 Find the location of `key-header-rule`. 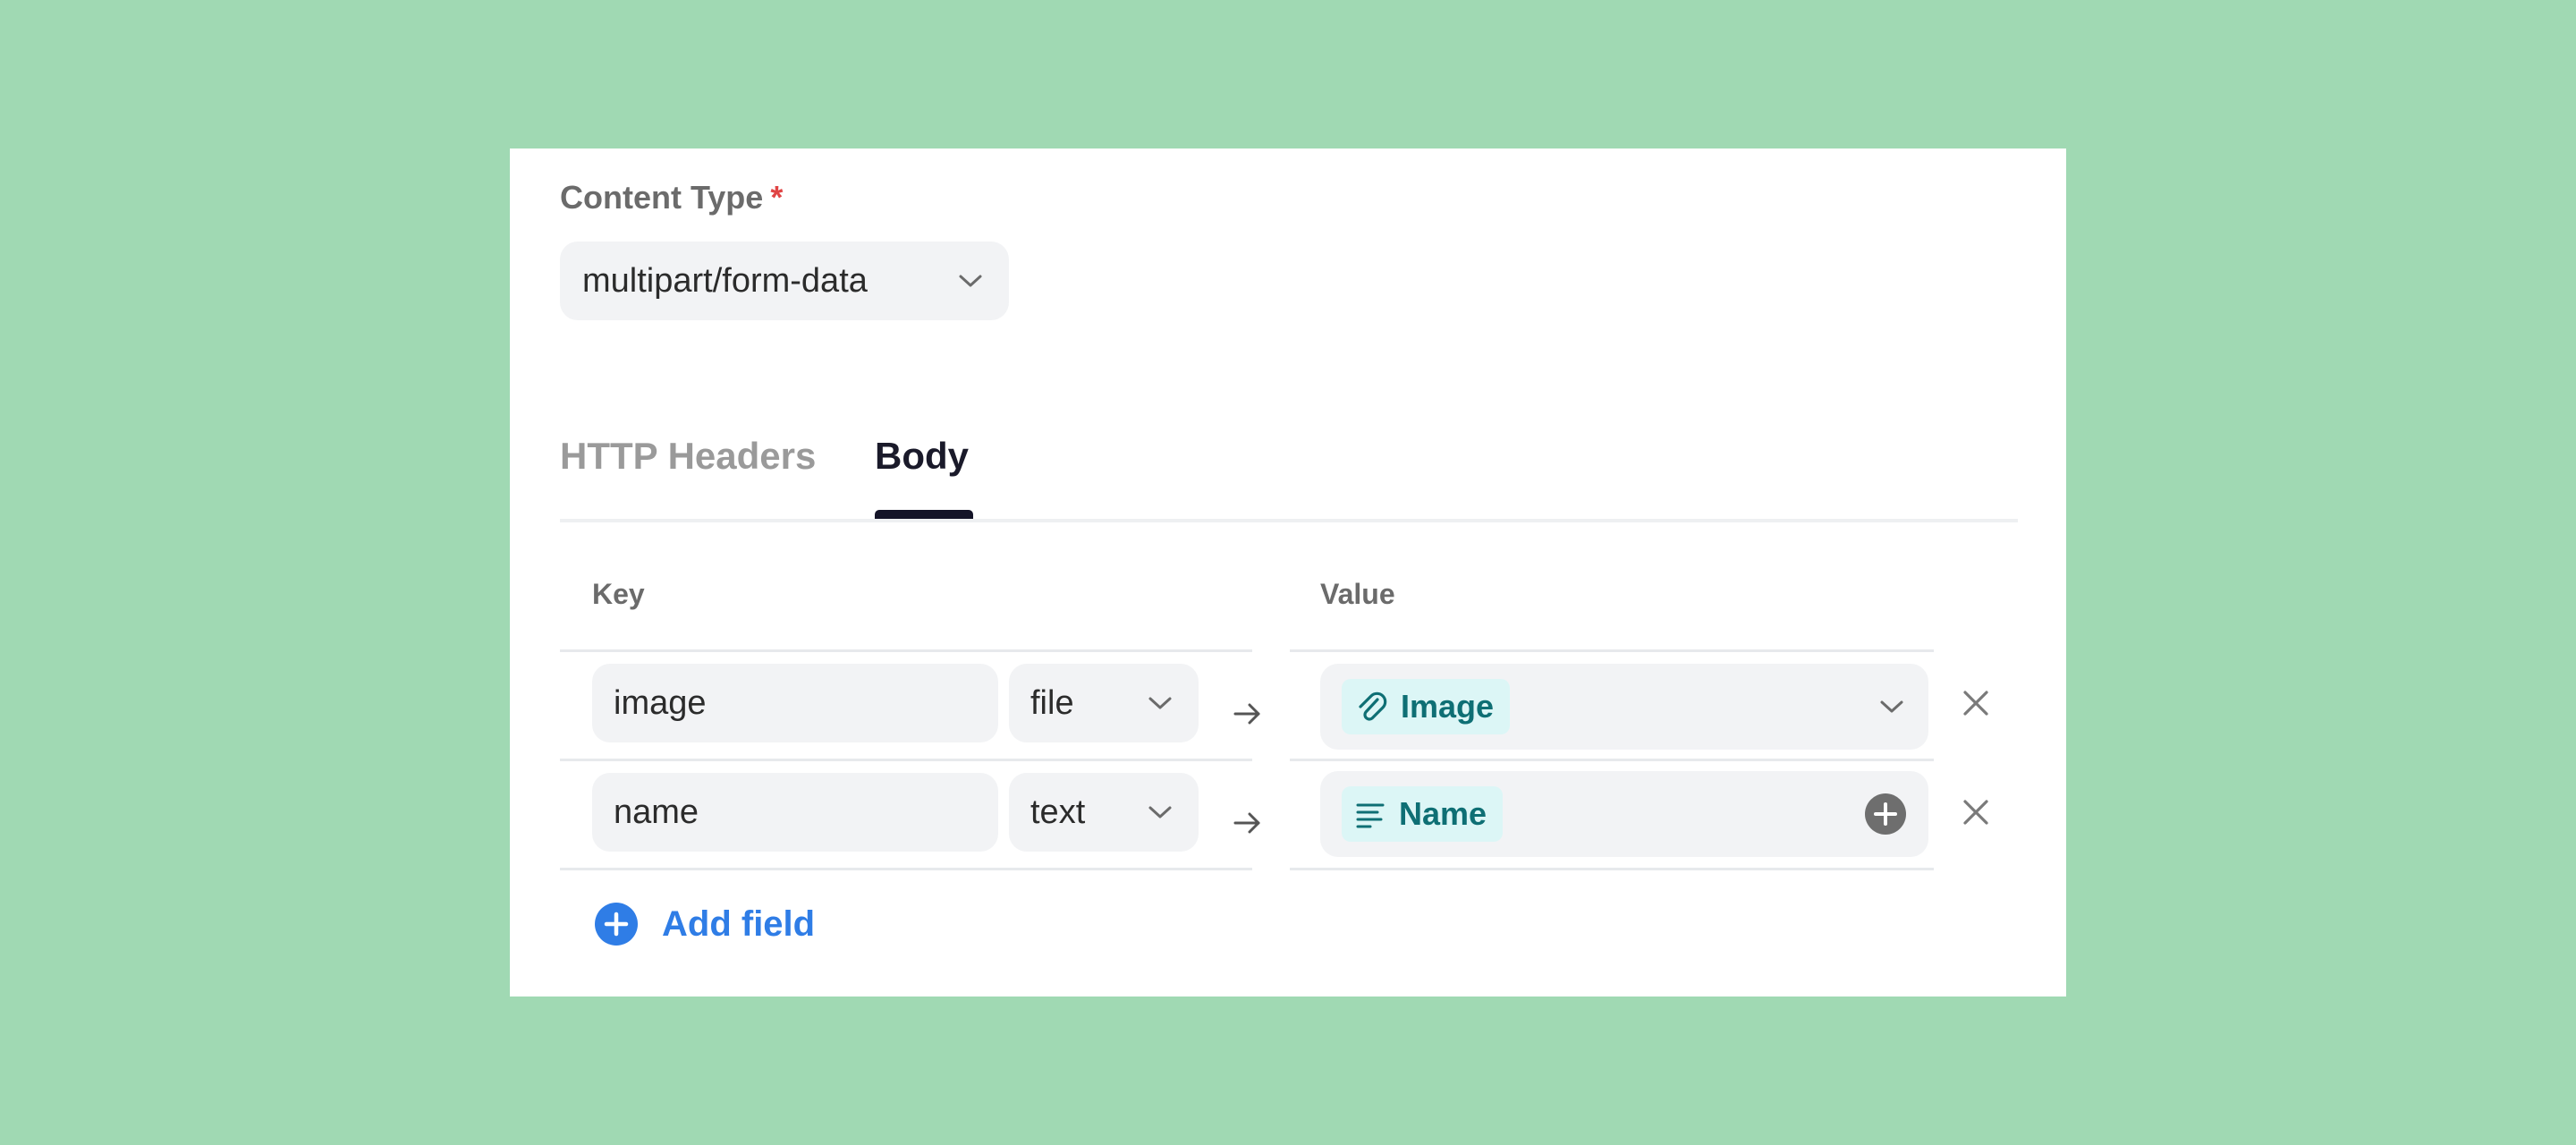

key-header-rule is located at coordinates (906, 650).